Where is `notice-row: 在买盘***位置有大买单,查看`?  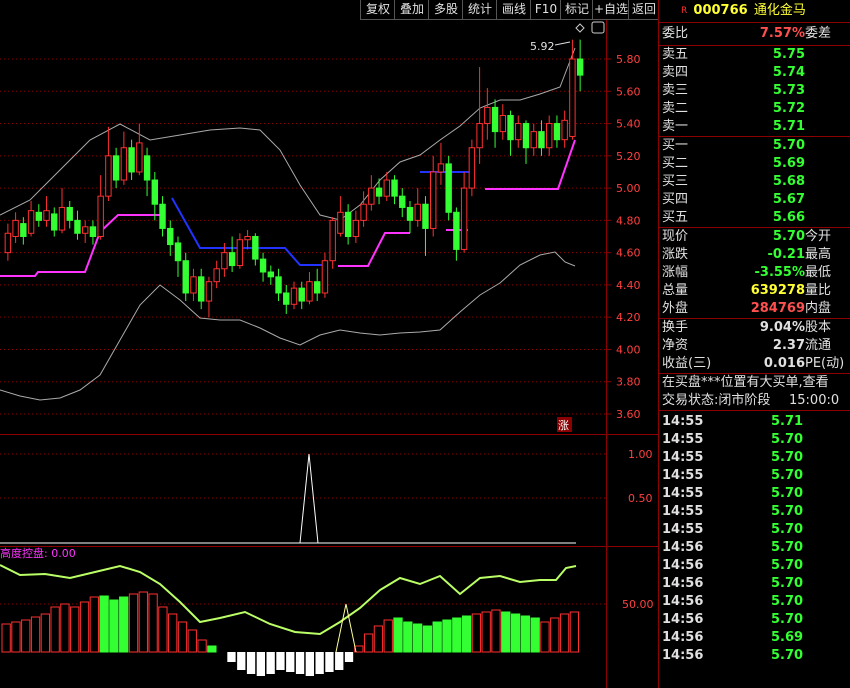
notice-row: 在买盘***位置有大买单,查看 is located at coordinates (754, 382).